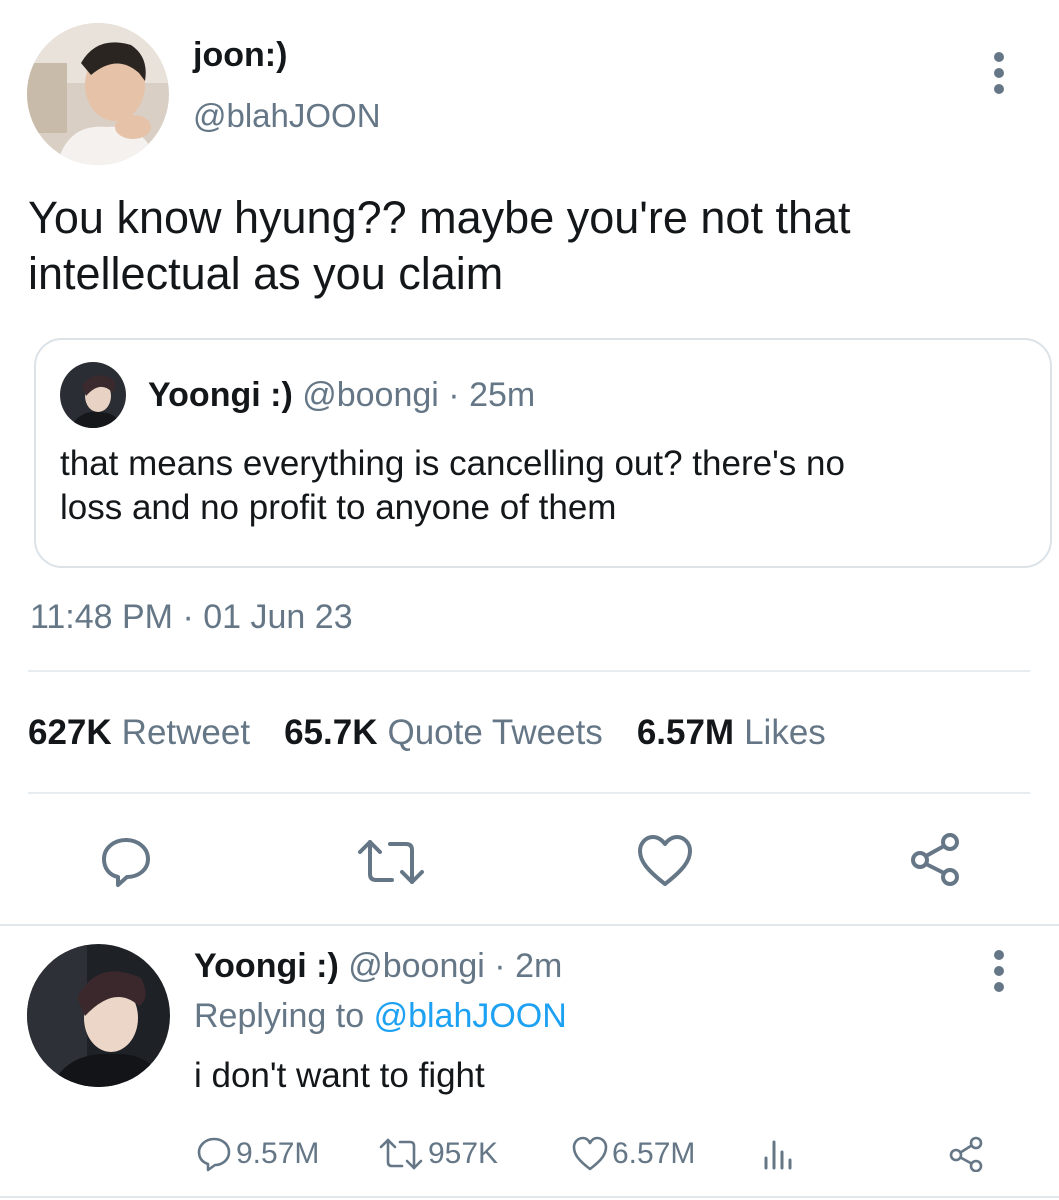 This screenshot has height=1200, width=1059. What do you see at coordinates (279, 1016) in the screenshot?
I see `replying-to-prefix: Replying to` at bounding box center [279, 1016].